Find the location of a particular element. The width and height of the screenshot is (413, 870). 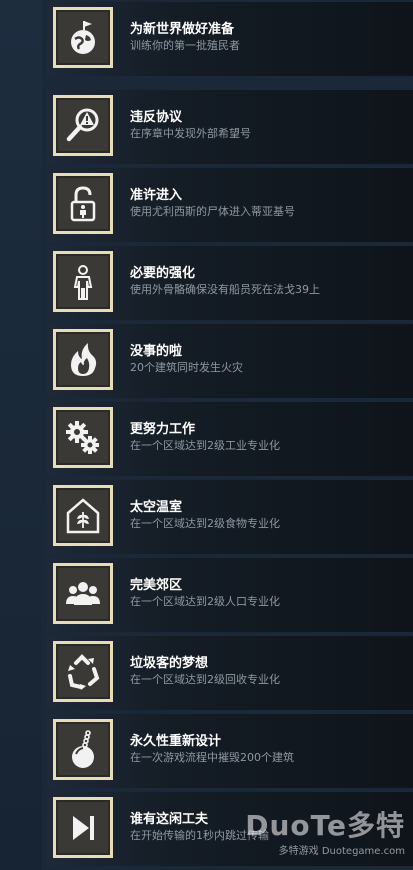

greenhouse-icon is located at coordinates (83, 515).